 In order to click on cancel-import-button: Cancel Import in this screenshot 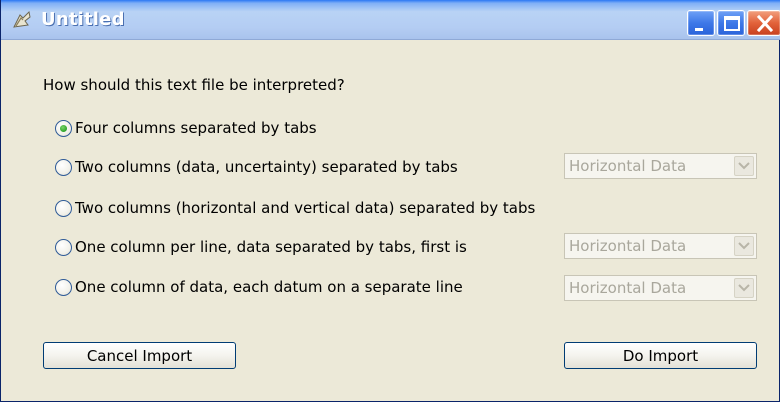, I will do `click(139, 355)`.